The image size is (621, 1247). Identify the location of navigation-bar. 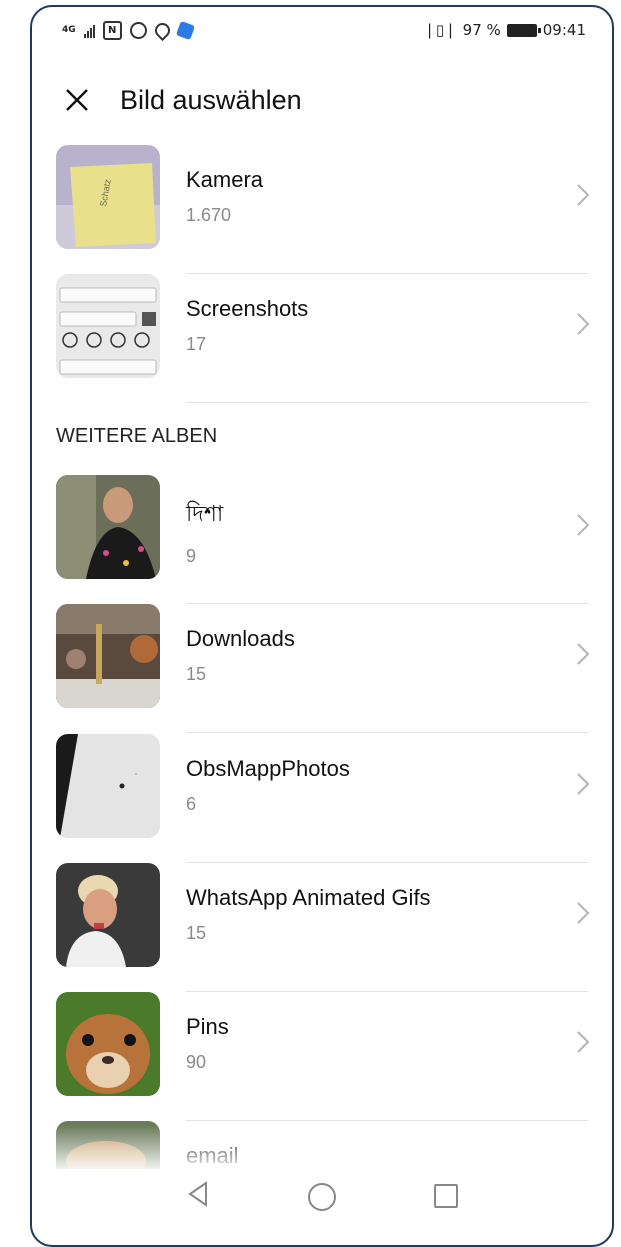
(322, 1197).